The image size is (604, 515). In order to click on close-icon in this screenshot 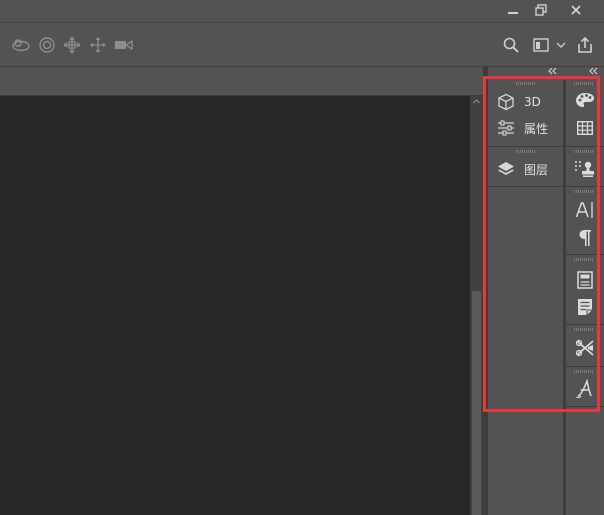, I will do `click(576, 10)`.